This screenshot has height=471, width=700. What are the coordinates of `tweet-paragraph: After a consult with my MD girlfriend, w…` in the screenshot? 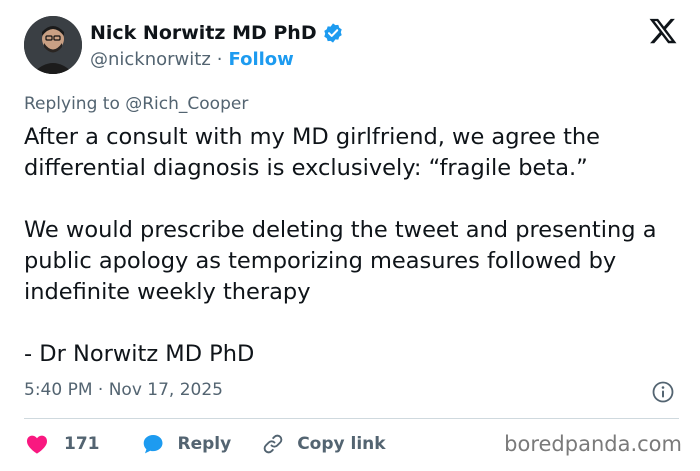 It's located at (312, 152).